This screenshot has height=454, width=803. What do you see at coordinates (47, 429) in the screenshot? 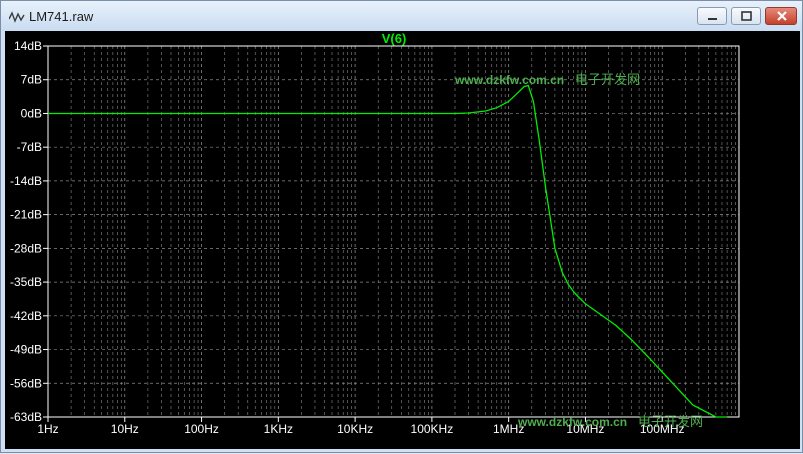
I see `x-tick-label: 1Hz` at bounding box center [47, 429].